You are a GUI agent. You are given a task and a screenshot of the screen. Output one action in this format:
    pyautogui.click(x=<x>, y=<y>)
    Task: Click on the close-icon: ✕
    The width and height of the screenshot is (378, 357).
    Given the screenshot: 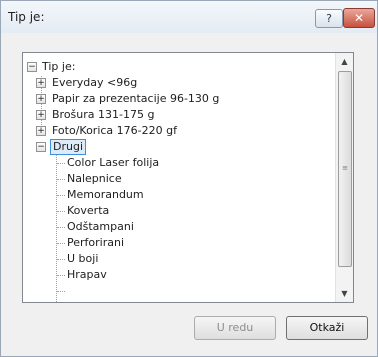 What is the action you would take?
    pyautogui.click(x=359, y=18)
    